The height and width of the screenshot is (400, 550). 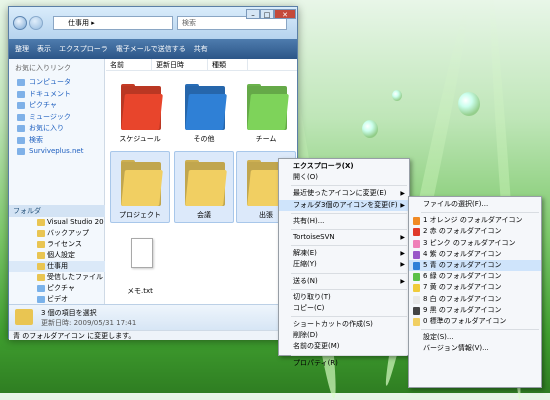 What do you see at coordinates (140, 263) in the screenshot?
I see `file-item: メモ.txt` at bounding box center [140, 263].